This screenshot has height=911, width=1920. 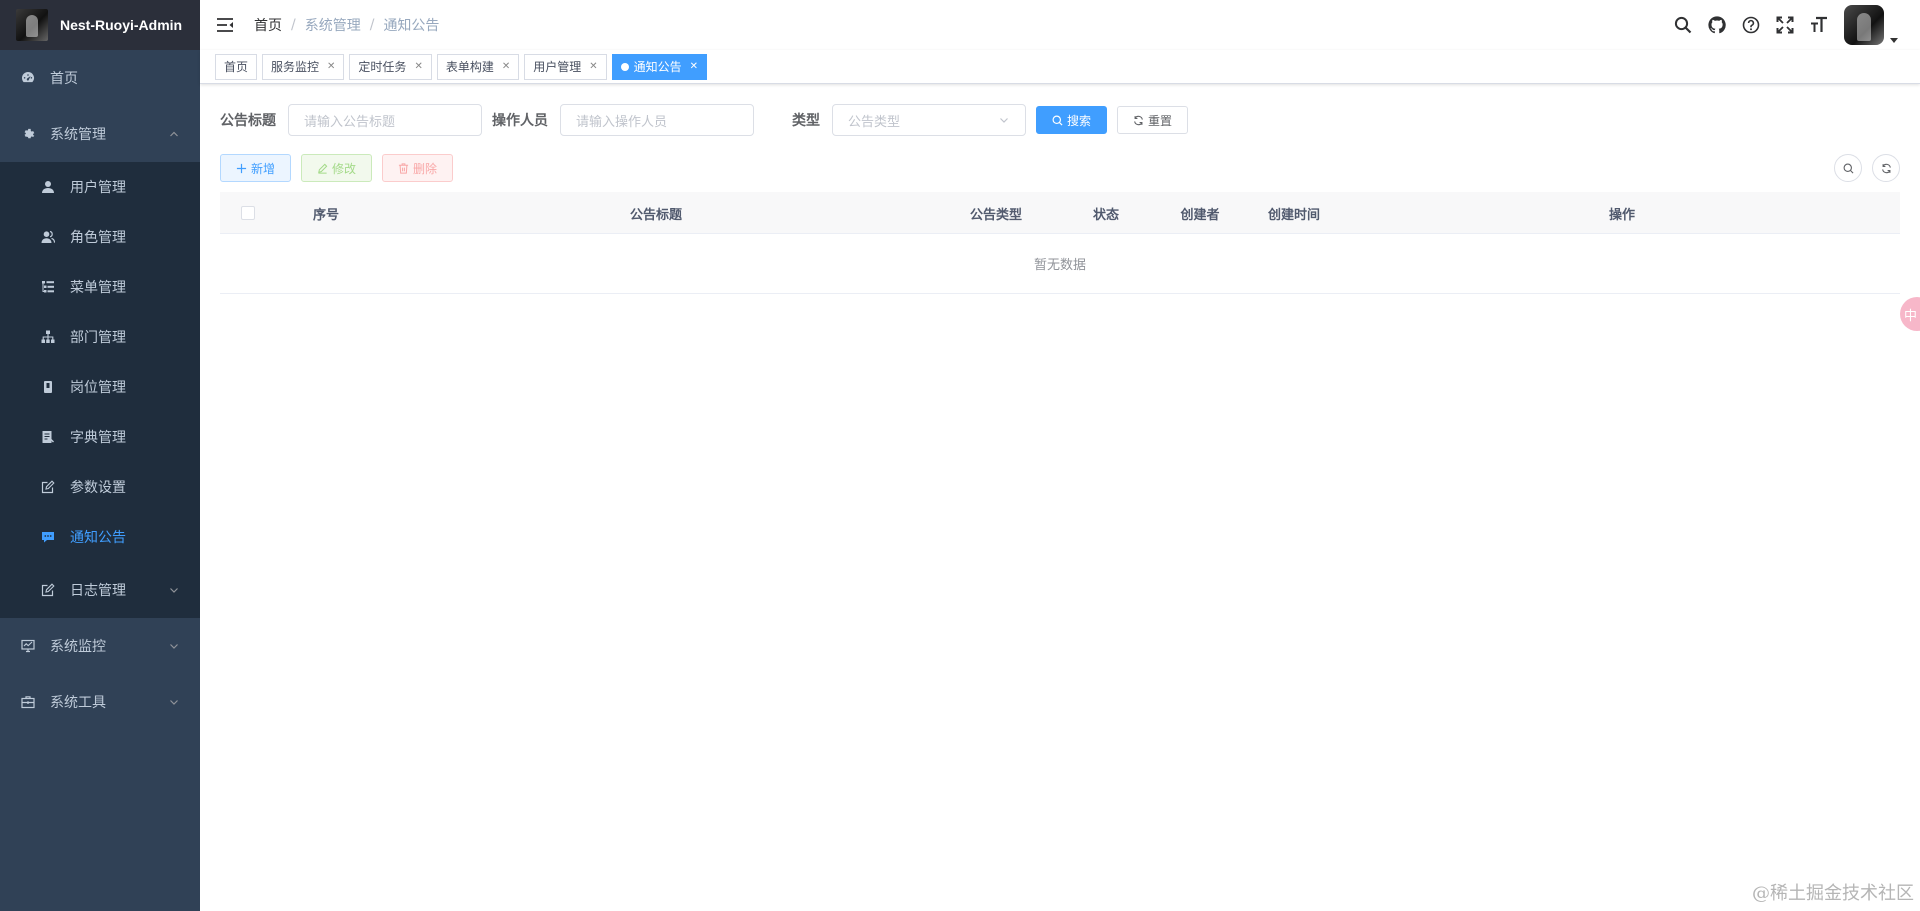 I want to click on type-label: 类型, so click(x=806, y=121).